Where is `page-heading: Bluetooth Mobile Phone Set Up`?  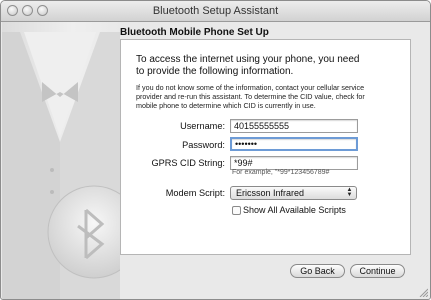
page-heading: Bluetooth Mobile Phone Set Up is located at coordinates (194, 32).